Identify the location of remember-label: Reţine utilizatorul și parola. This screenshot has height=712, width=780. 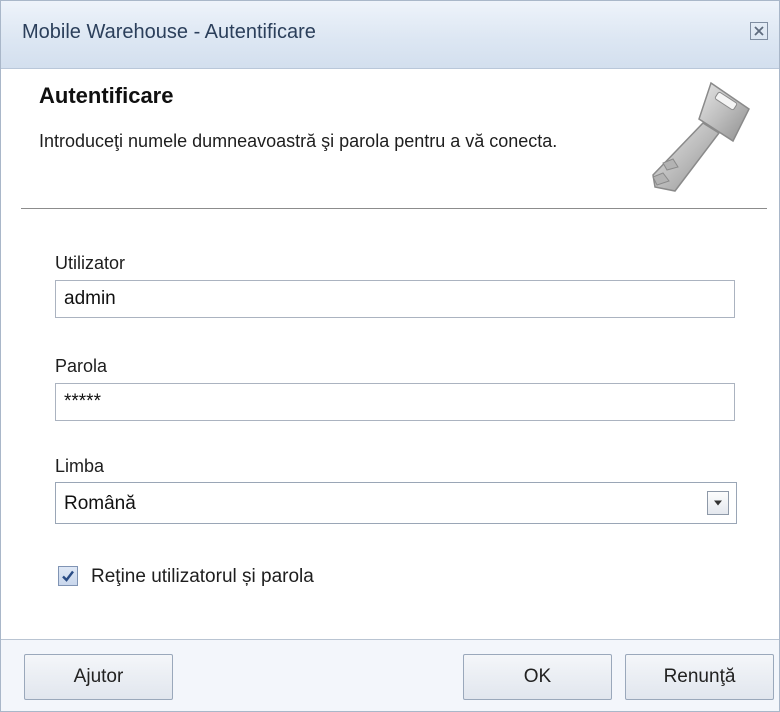
(202, 577).